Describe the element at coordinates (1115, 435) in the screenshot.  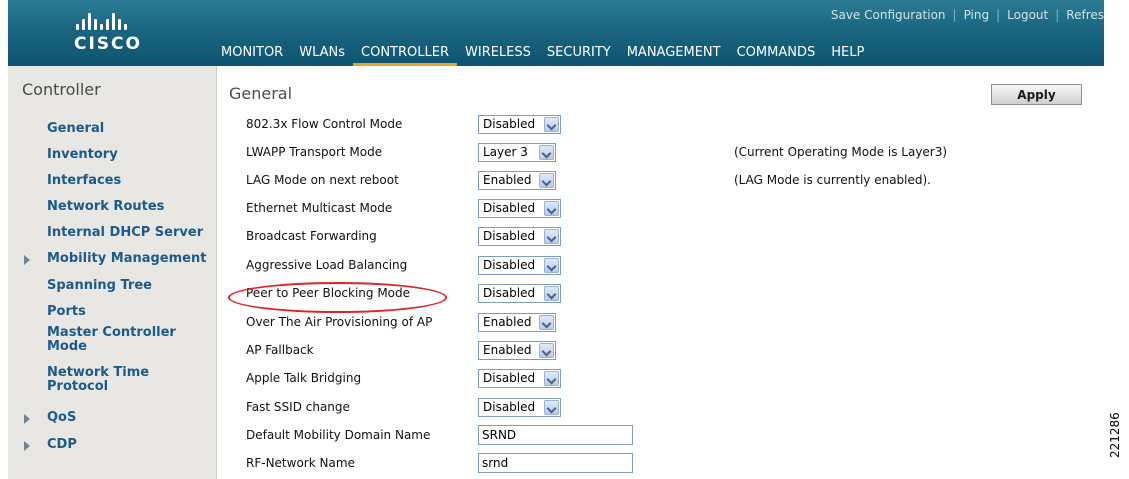
I see `figure-id-label: 221286` at that location.